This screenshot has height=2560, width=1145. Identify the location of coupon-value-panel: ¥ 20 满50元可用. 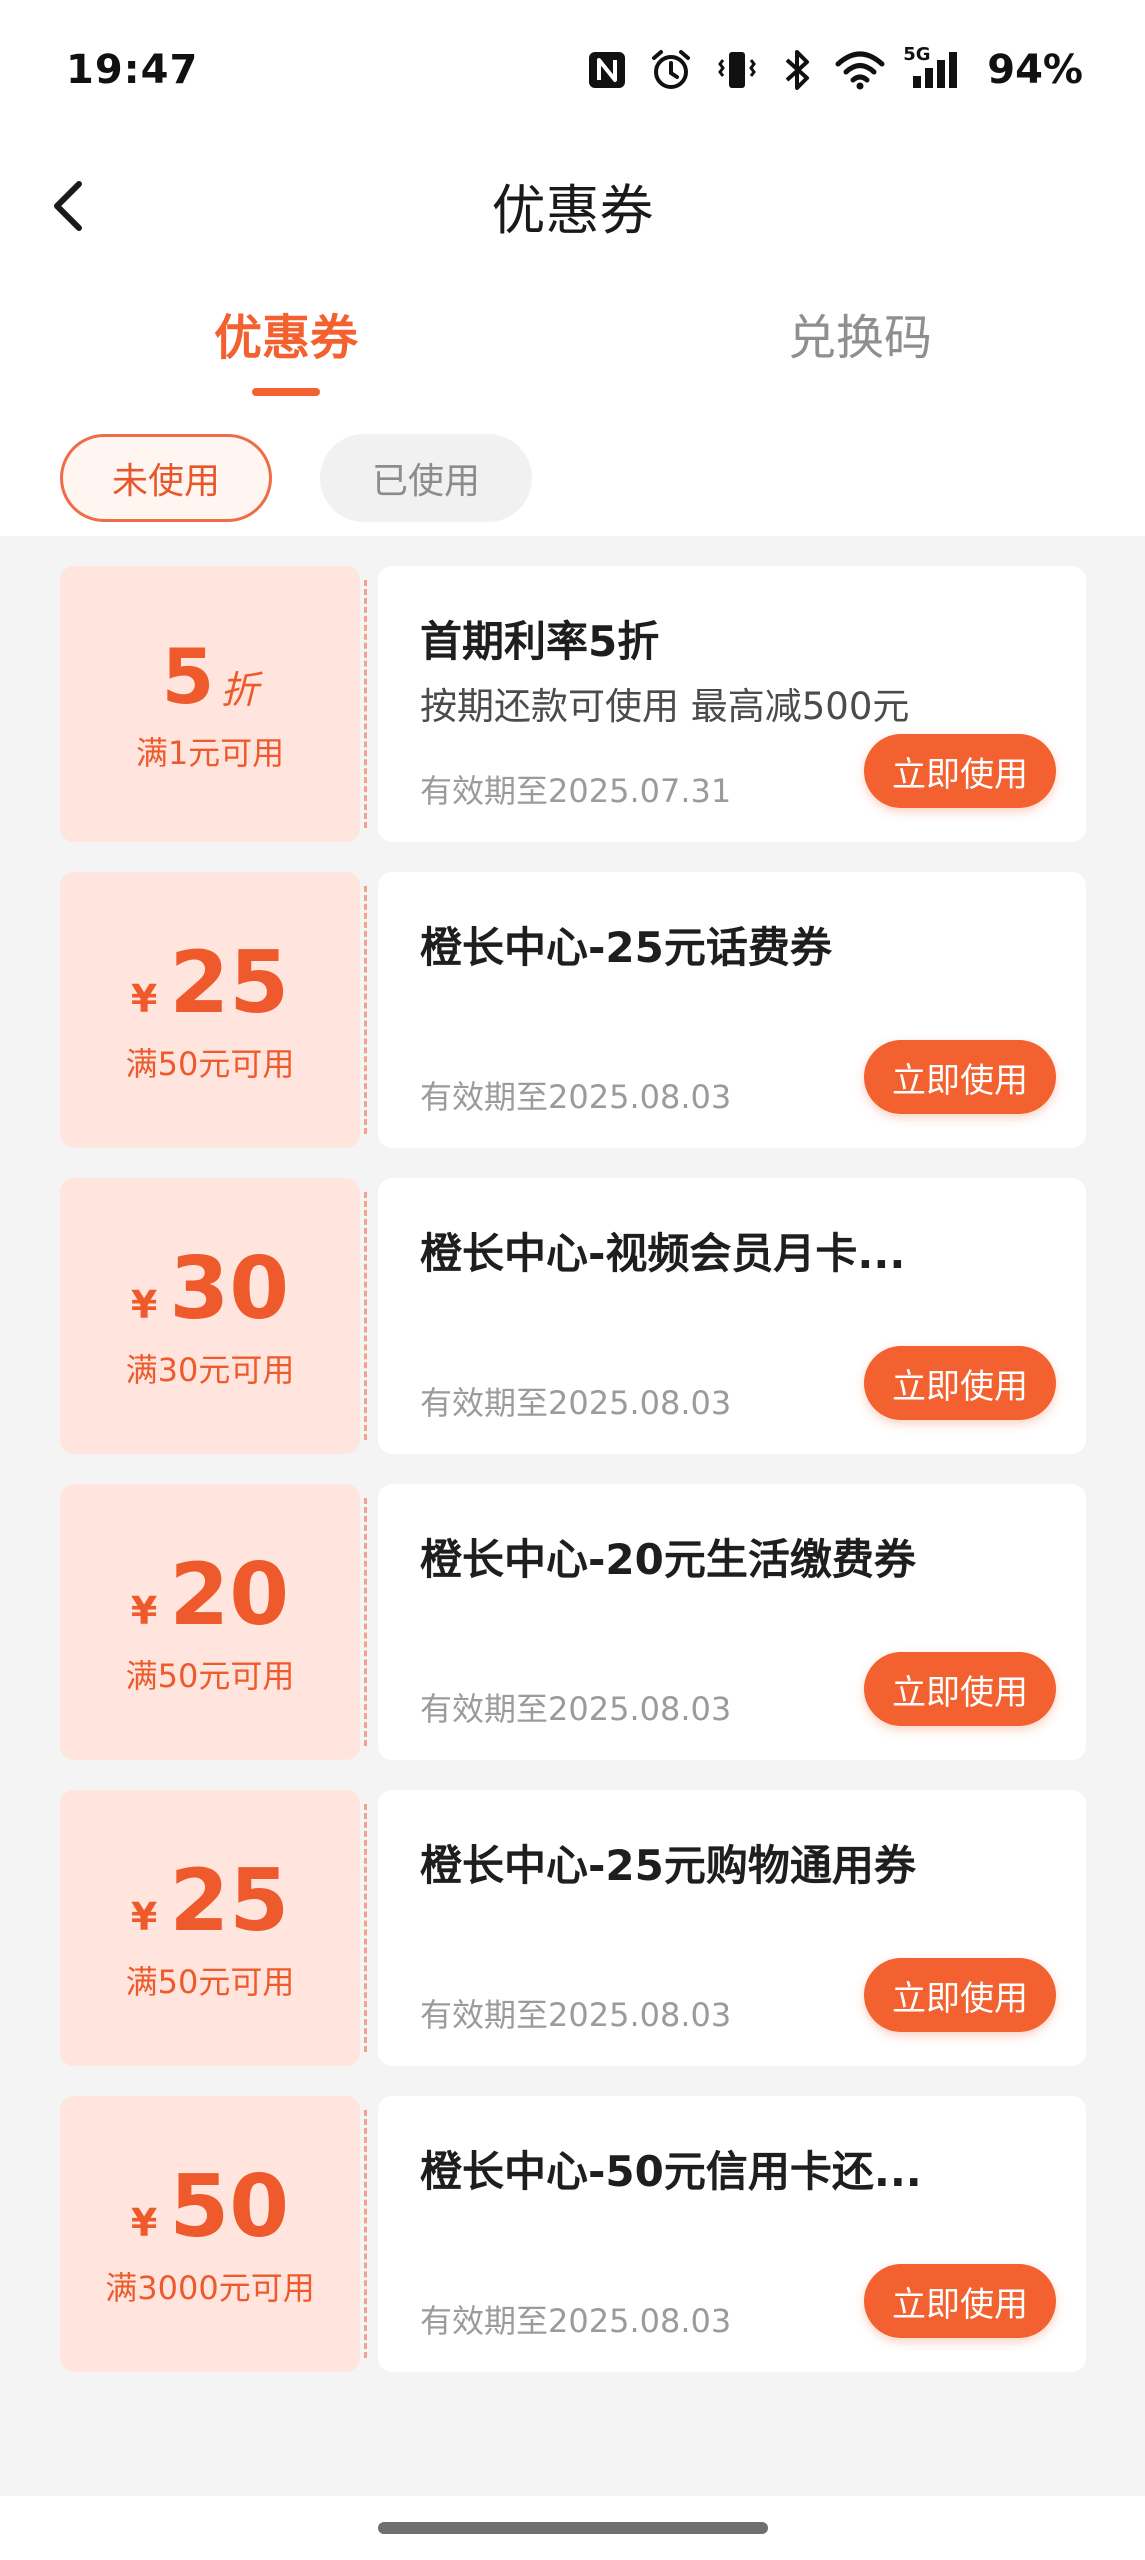
(210, 1622).